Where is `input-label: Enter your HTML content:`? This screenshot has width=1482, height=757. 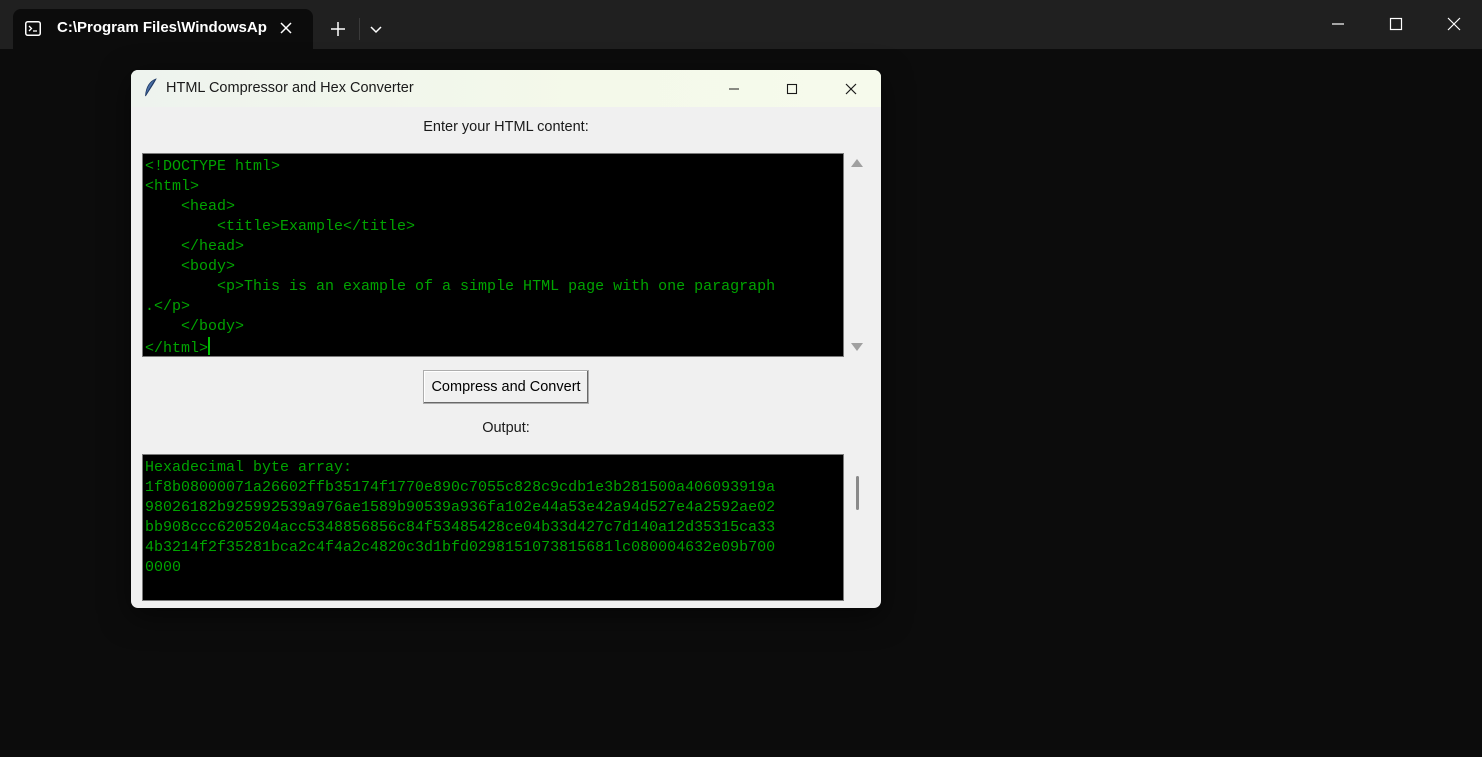 input-label: Enter your HTML content: is located at coordinates (506, 127).